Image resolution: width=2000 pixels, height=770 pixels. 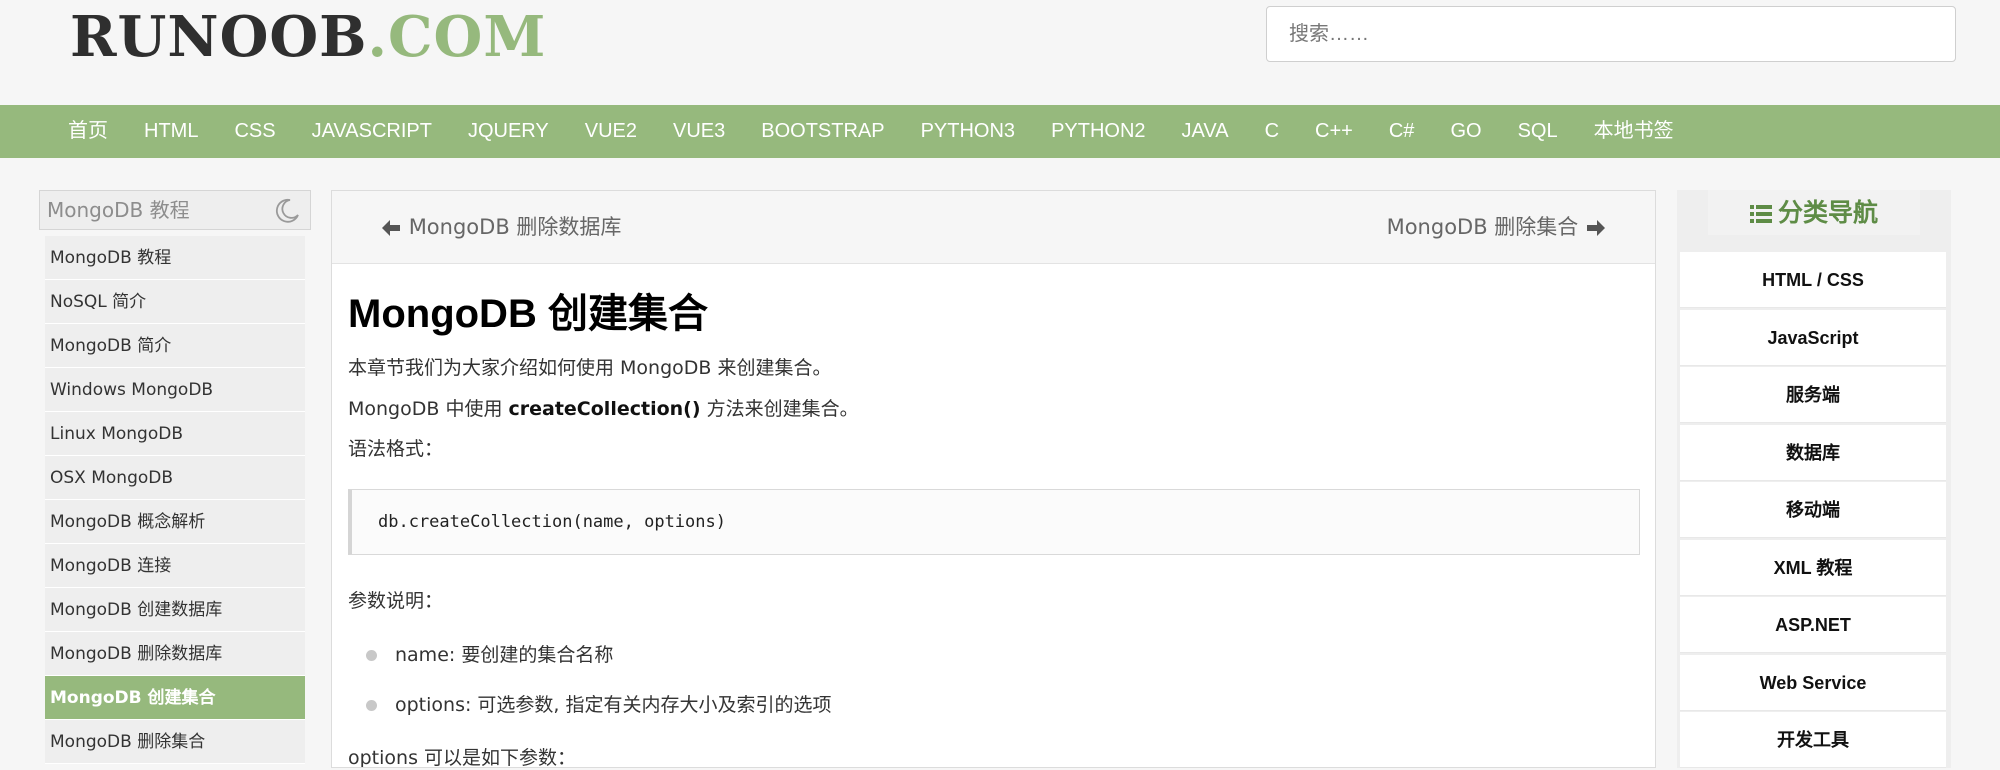 What do you see at coordinates (611, 131) in the screenshot?
I see `nav-item: VUE2` at bounding box center [611, 131].